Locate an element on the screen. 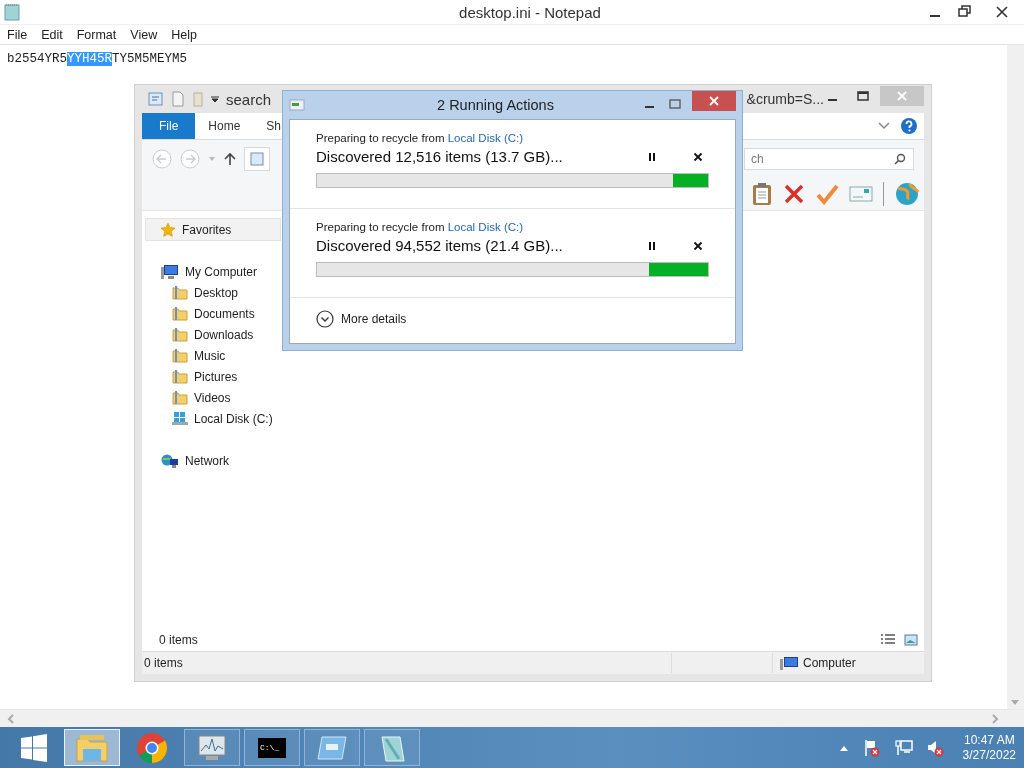  start-icon is located at coordinates (34, 747).